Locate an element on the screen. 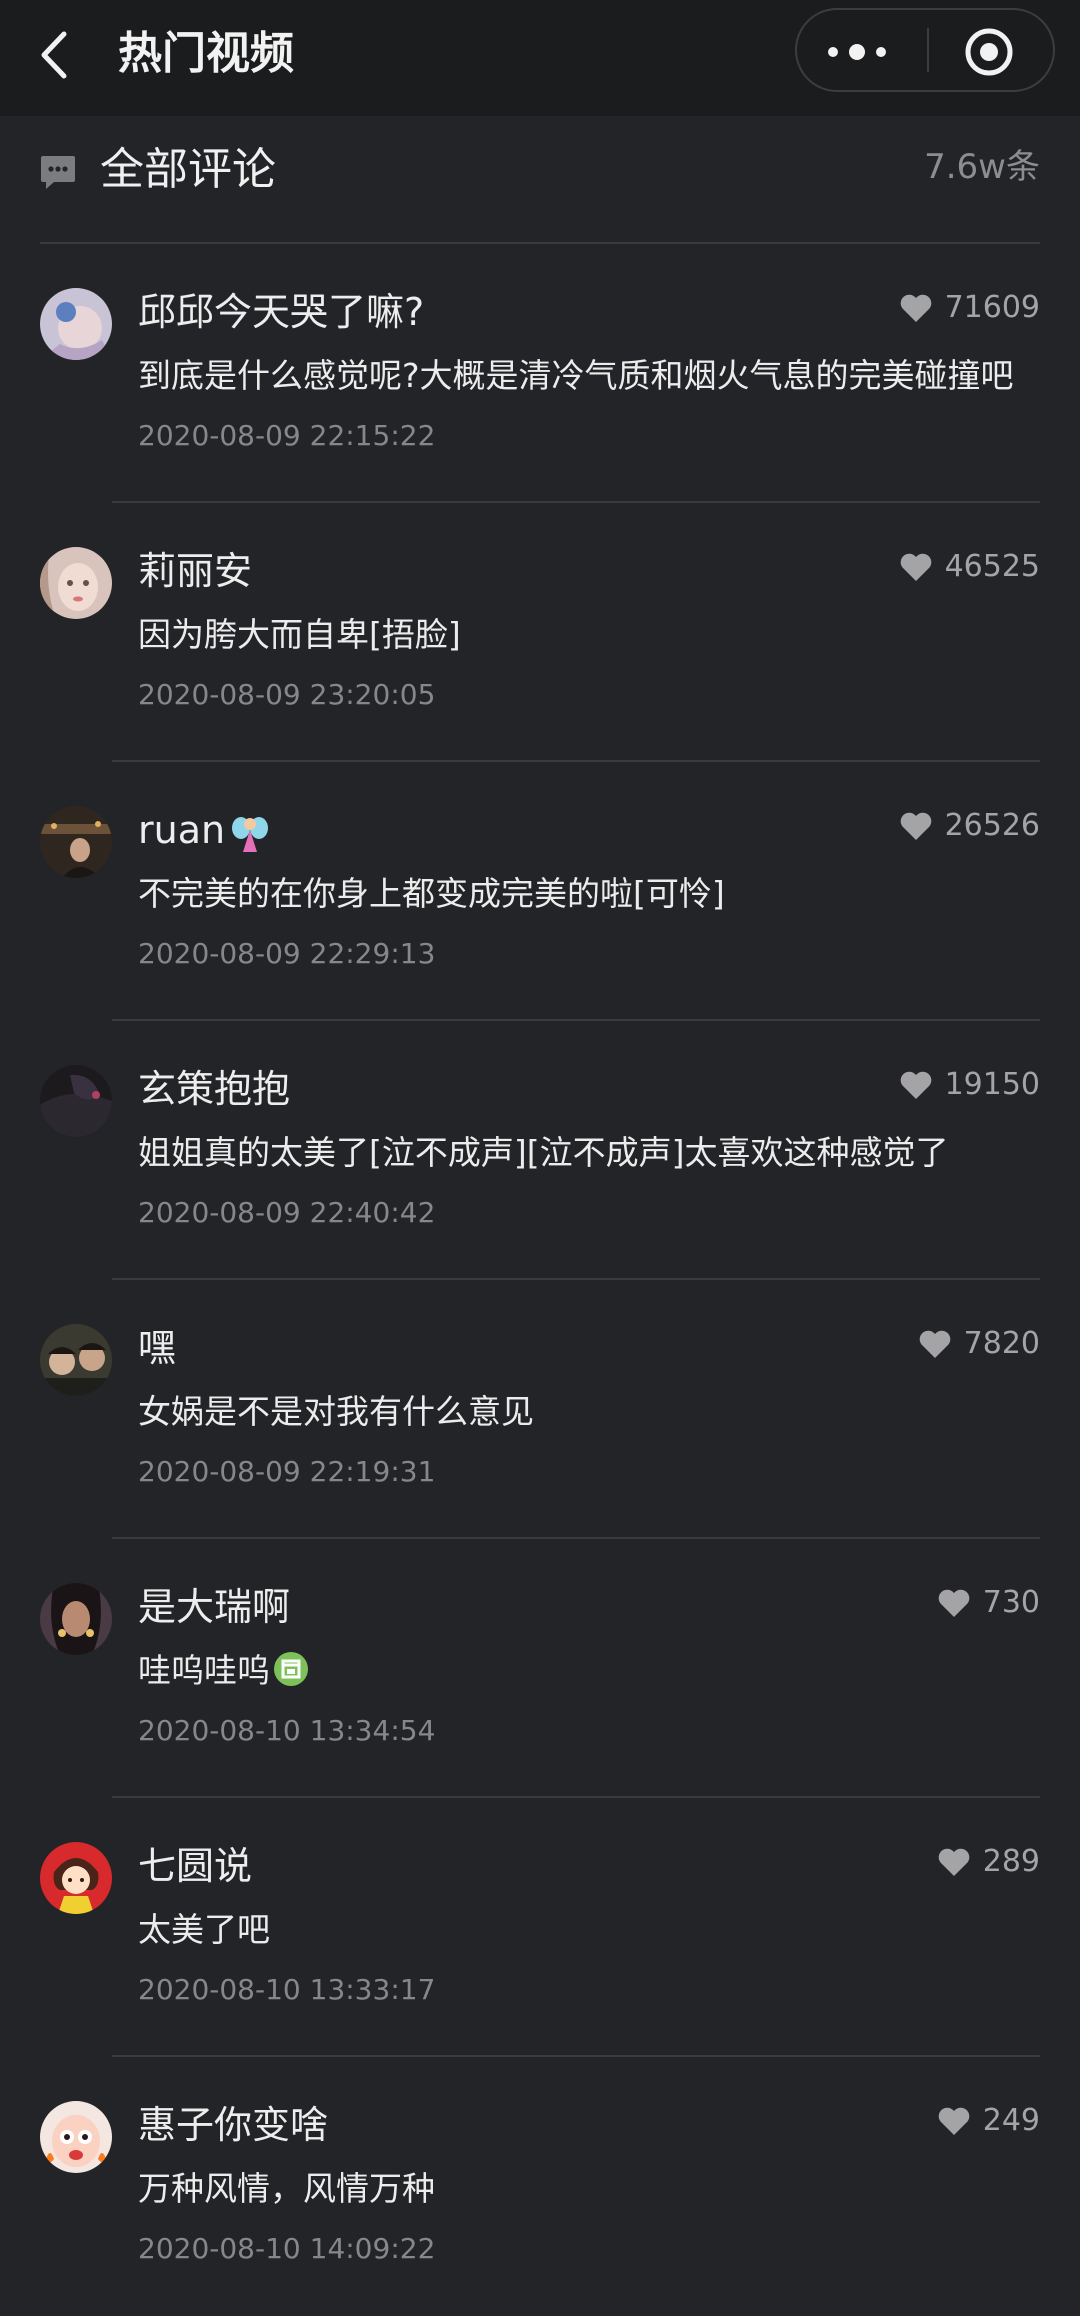 The height and width of the screenshot is (2316, 1080). comment-text: 太美了吧 is located at coordinates (204, 1929).